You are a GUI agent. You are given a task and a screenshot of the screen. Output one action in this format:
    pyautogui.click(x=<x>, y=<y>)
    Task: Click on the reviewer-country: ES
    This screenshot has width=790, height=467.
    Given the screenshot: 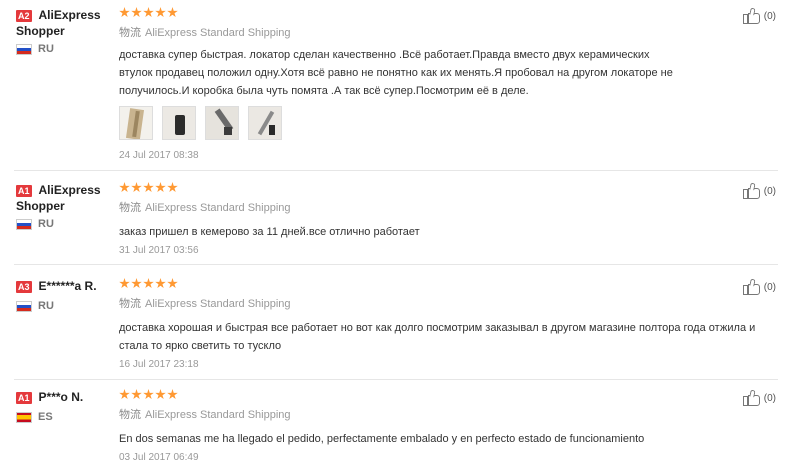 What is the action you would take?
    pyautogui.click(x=66, y=417)
    